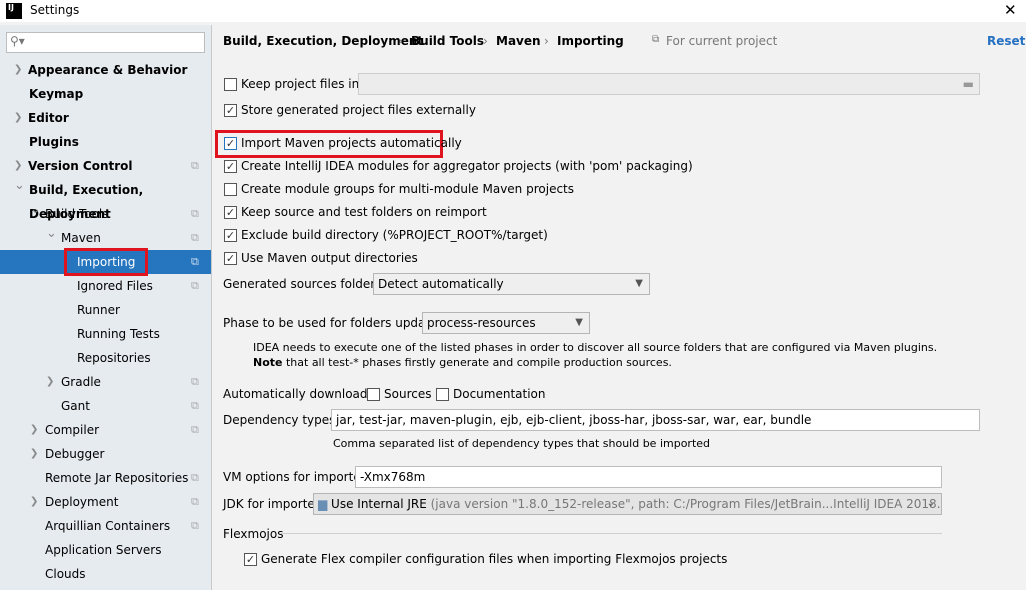  Describe the element at coordinates (499, 394) in the screenshot. I see `documentation-label: Documentation` at that location.